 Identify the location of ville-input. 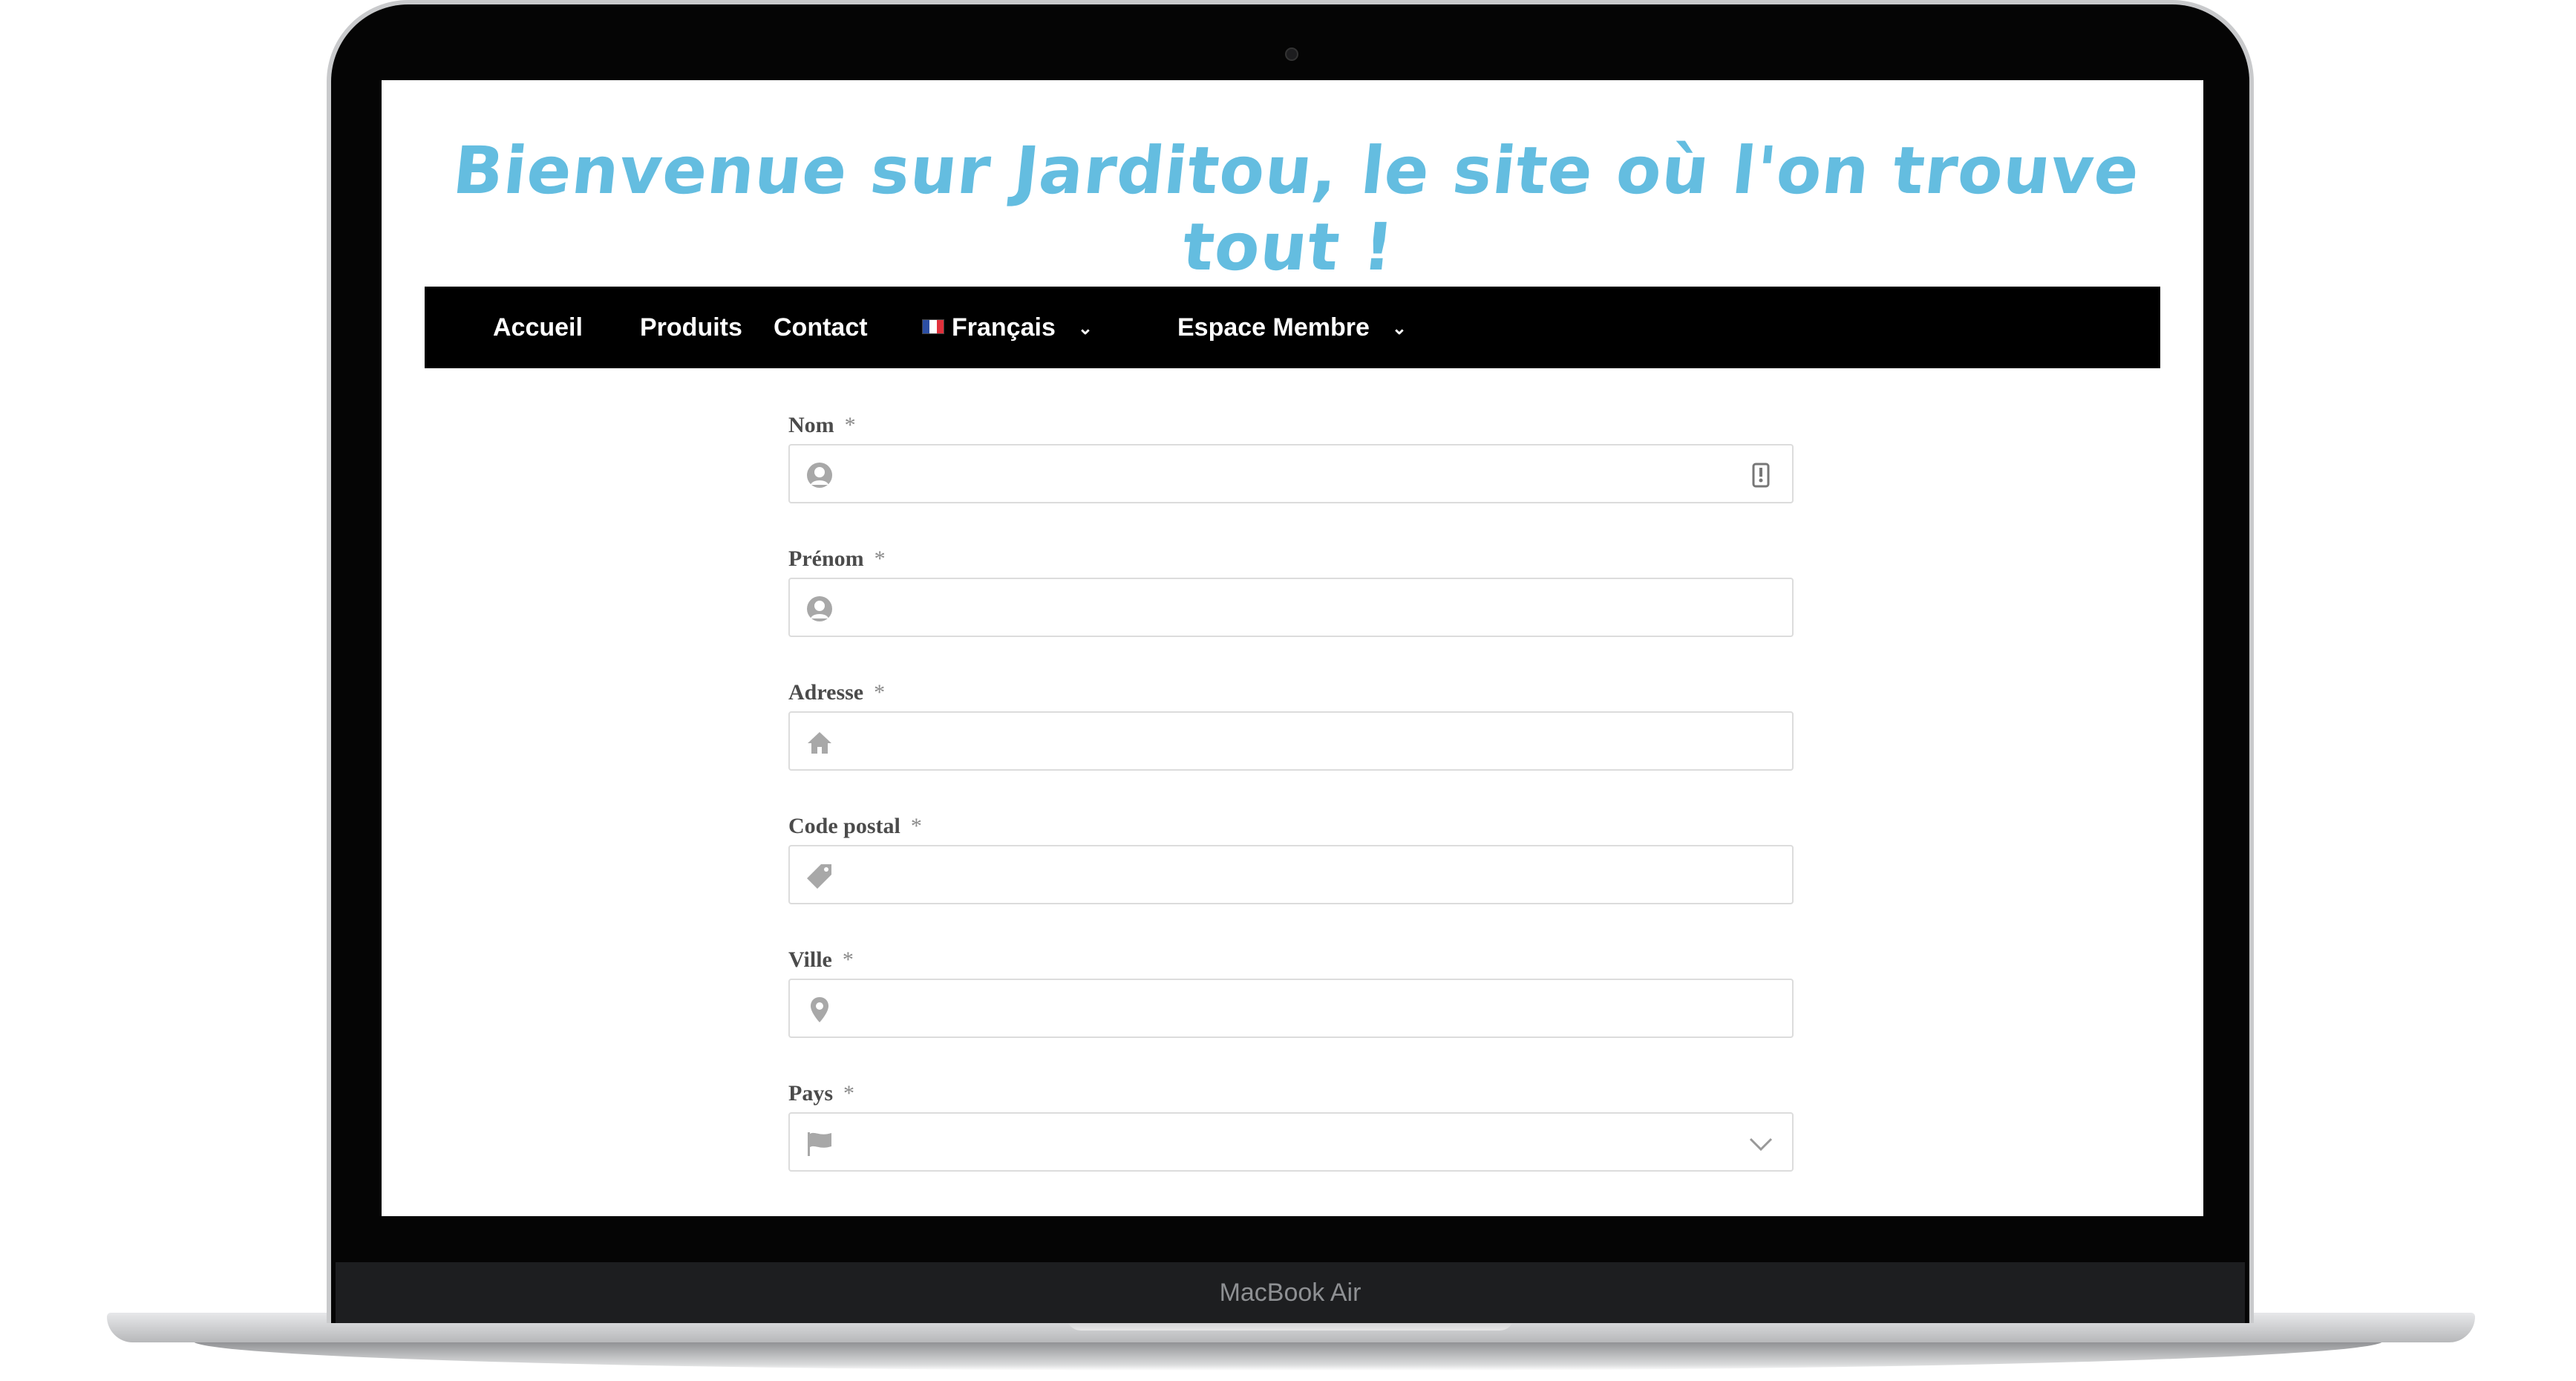
(1291, 1009).